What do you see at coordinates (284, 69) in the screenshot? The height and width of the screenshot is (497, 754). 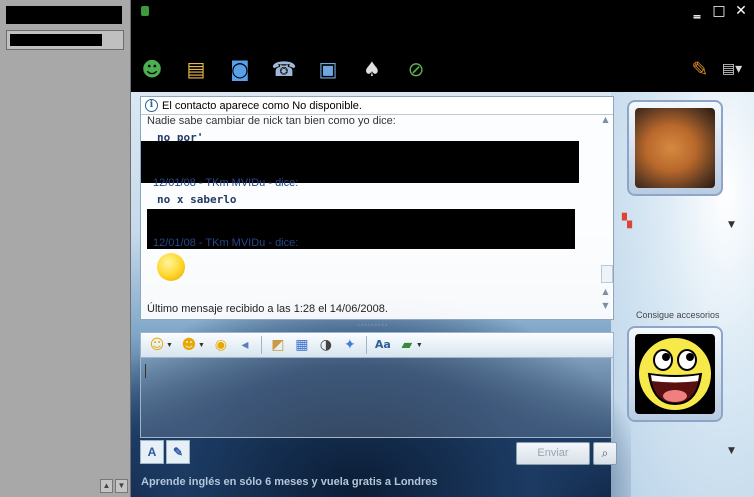 I see `call-icon: ☎` at bounding box center [284, 69].